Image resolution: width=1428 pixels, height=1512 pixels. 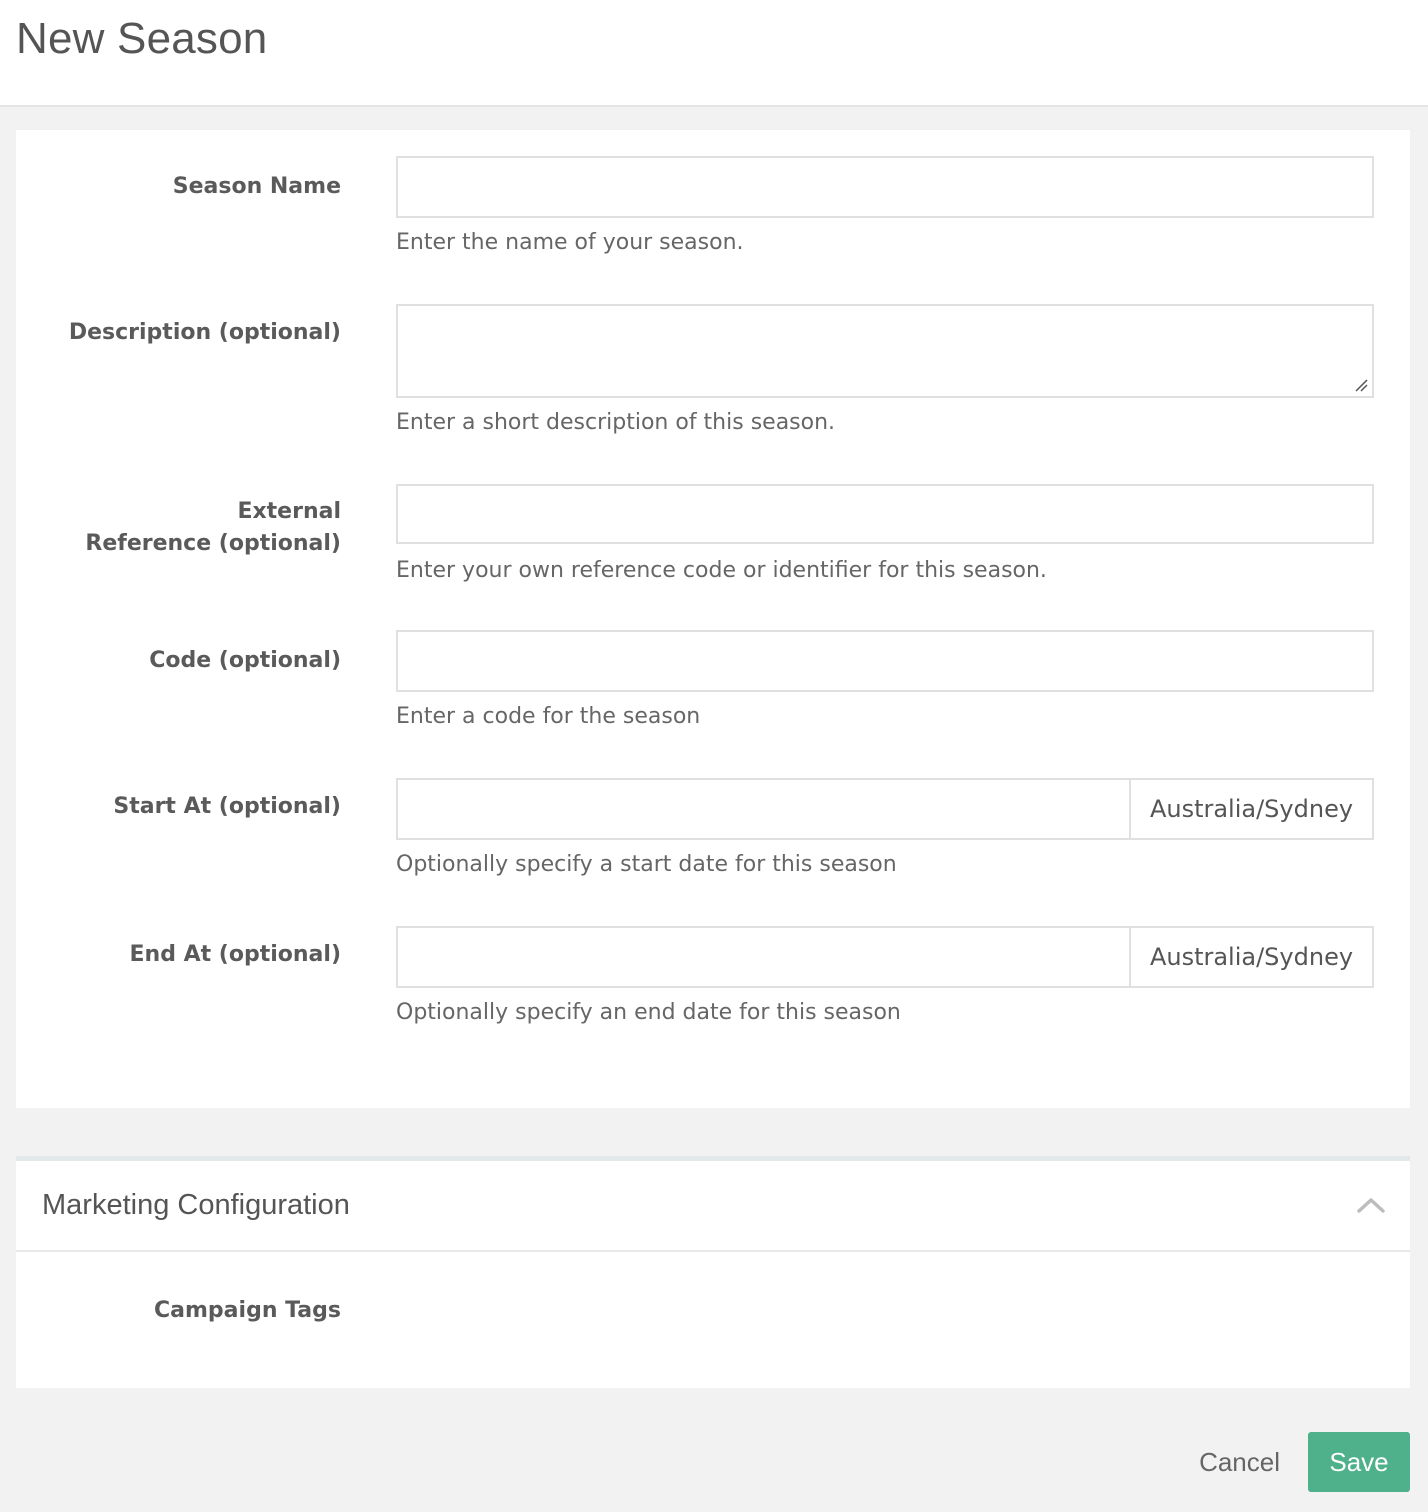 I want to click on resize-grip-icon, so click(x=1361, y=385).